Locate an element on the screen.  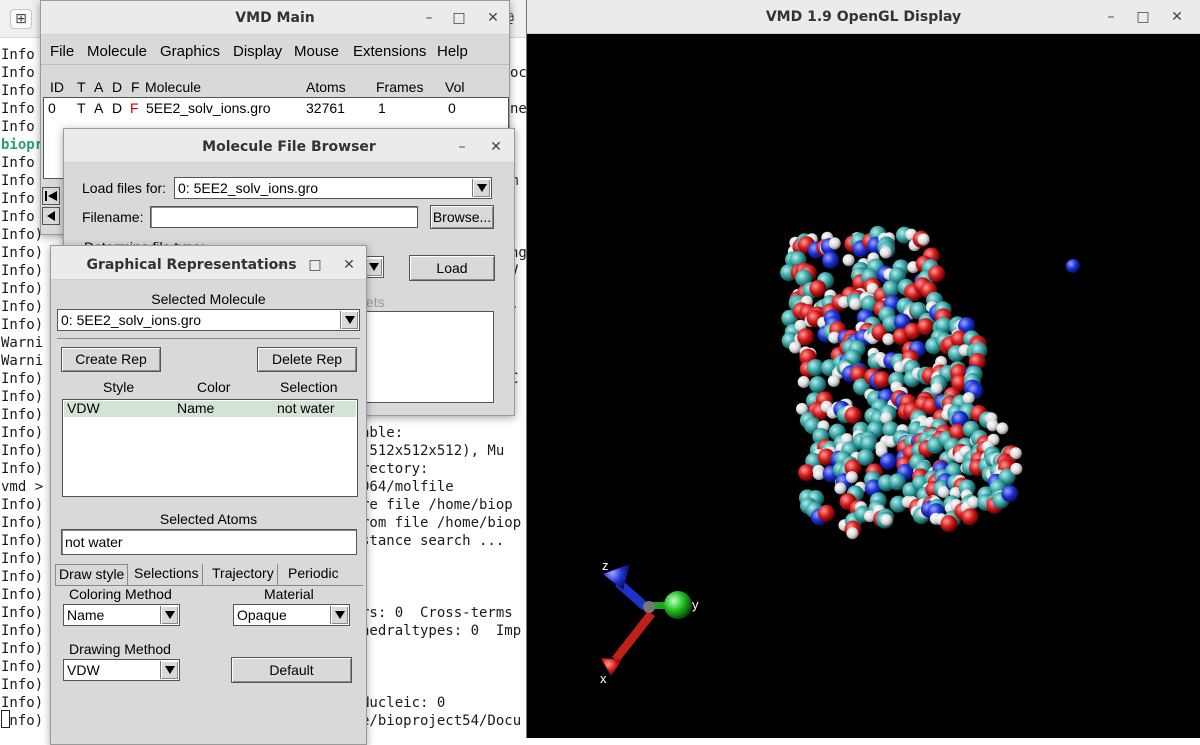
rep-col-selection: Selection is located at coordinates (309, 387).